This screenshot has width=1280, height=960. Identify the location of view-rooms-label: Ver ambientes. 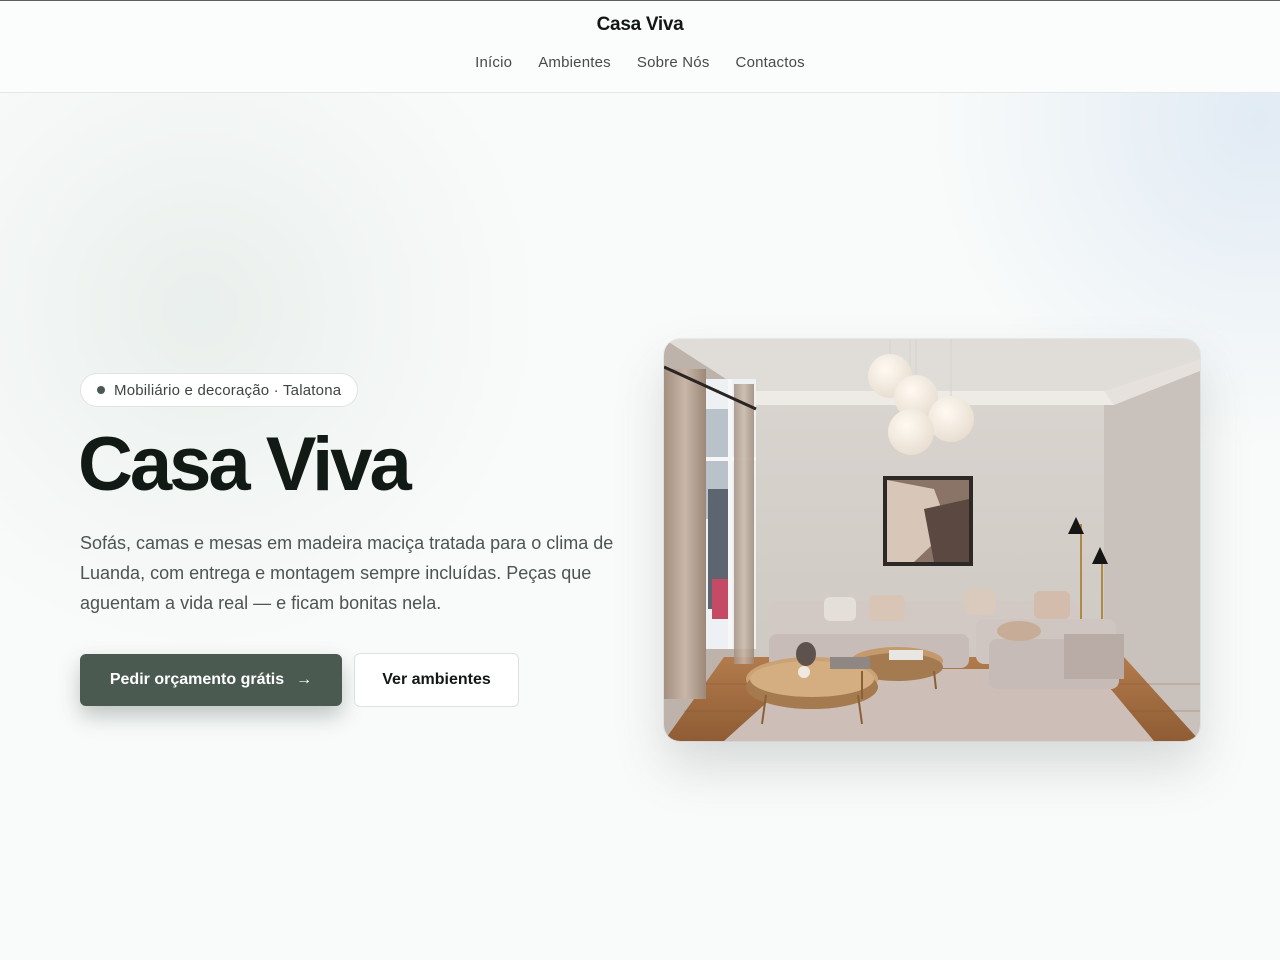
(436, 679).